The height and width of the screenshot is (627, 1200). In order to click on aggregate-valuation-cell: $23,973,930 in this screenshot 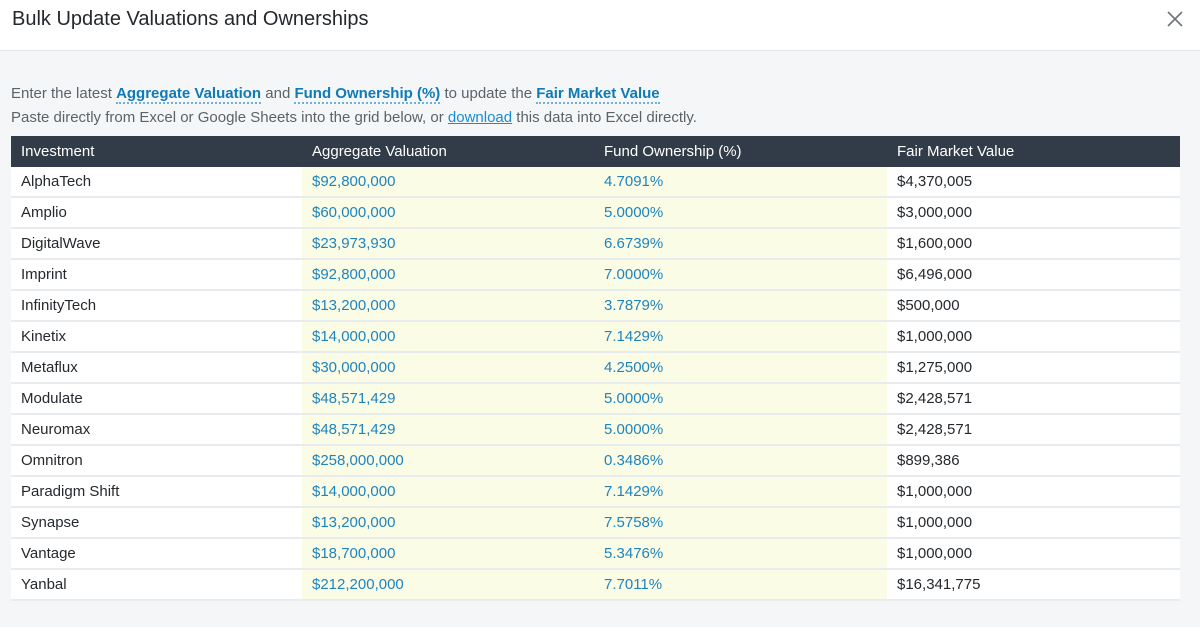, I will do `click(448, 244)`.